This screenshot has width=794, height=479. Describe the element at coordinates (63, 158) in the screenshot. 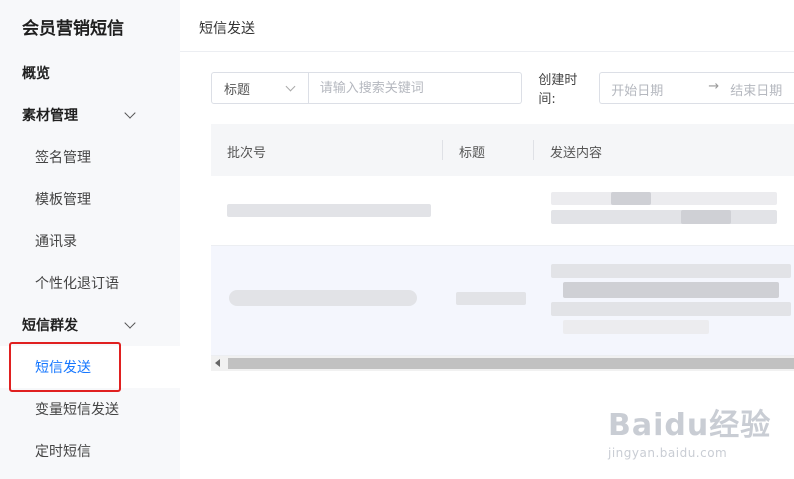

I see `sidebar-item-label: 签名管理` at that location.